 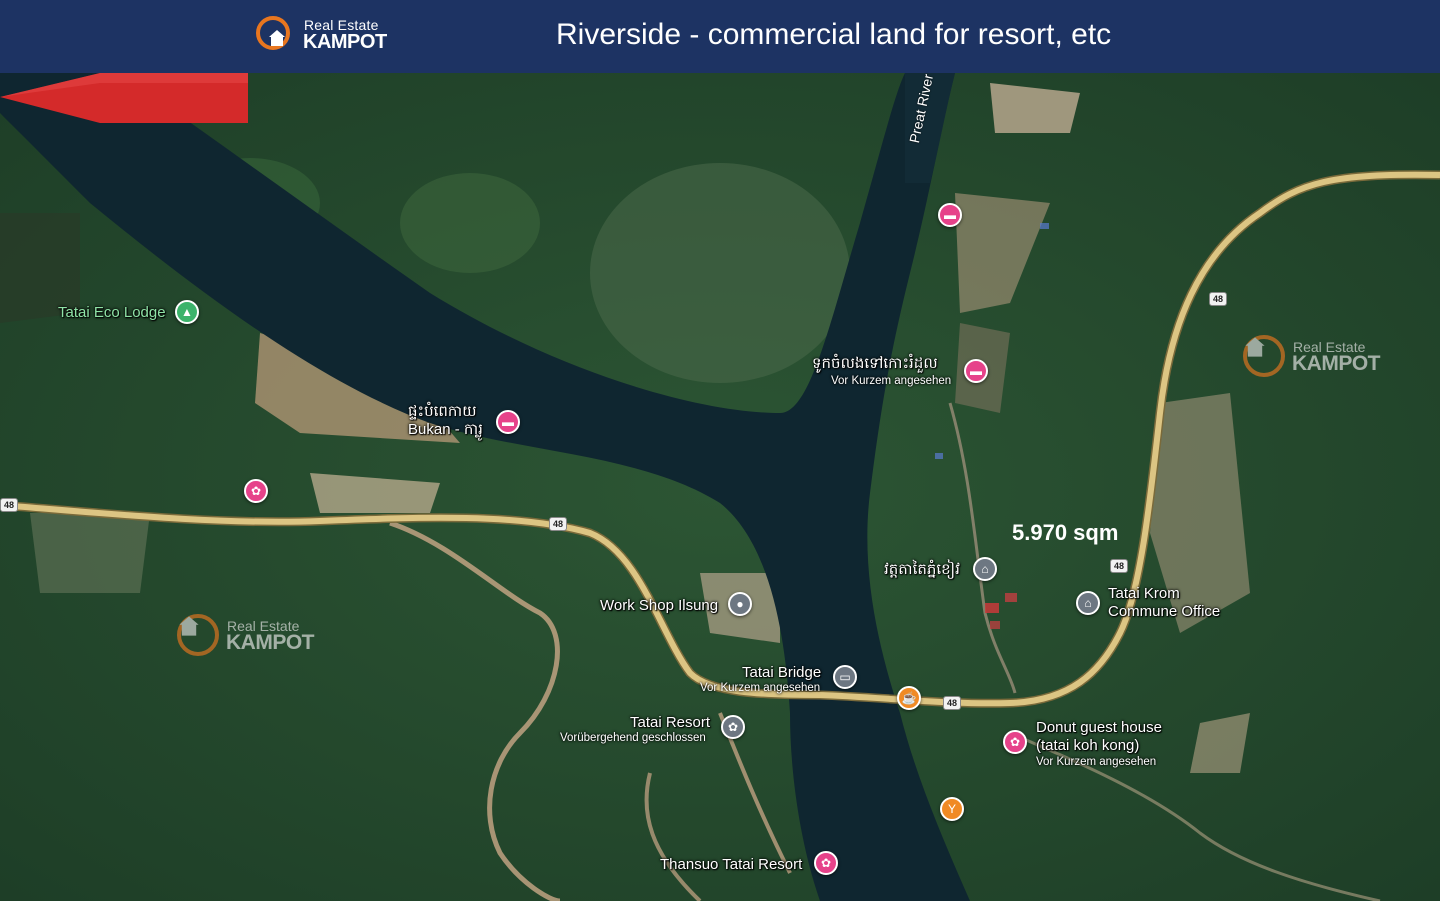 What do you see at coordinates (1164, 611) in the screenshot?
I see `place-label-tatai-krom-2: Commune Office` at bounding box center [1164, 611].